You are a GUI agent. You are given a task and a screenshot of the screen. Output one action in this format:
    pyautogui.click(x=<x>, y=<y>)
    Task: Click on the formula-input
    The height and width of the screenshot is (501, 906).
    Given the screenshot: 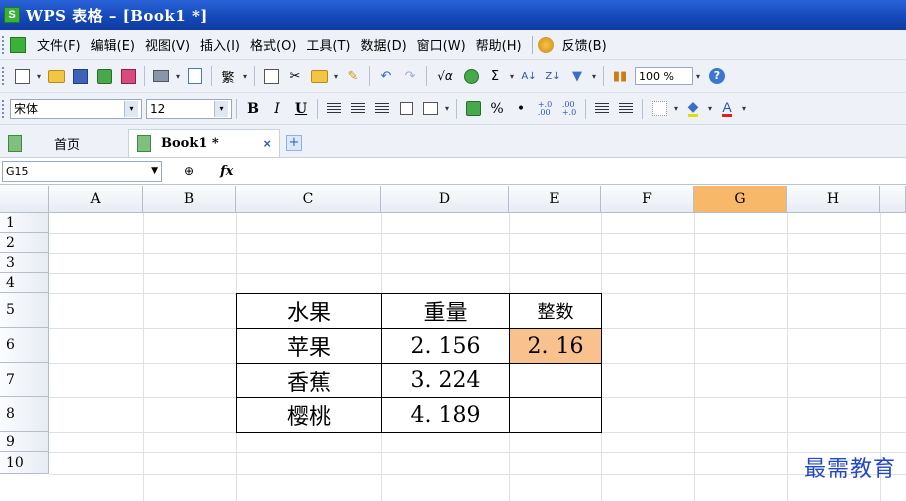 What is the action you would take?
    pyautogui.click(x=574, y=171)
    